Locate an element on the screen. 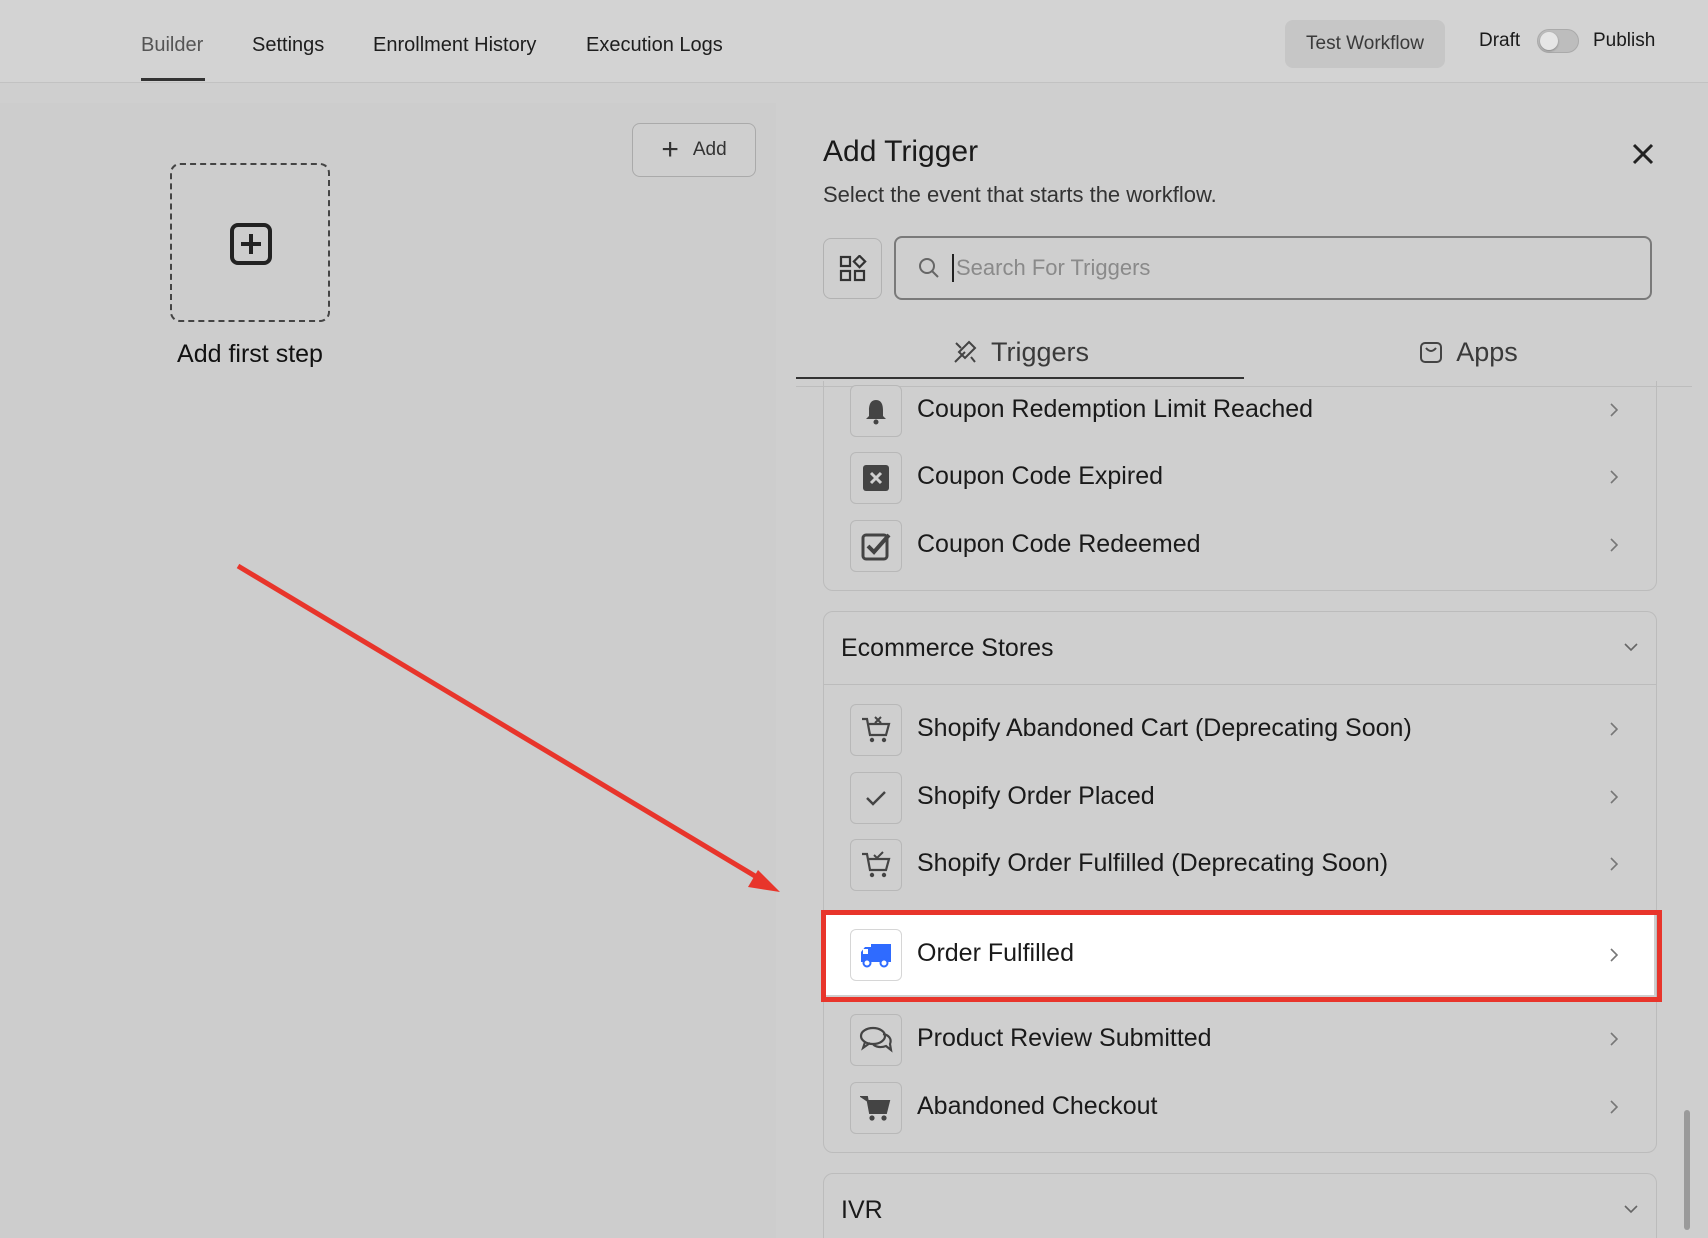 The image size is (1708, 1238). add-button: + Add is located at coordinates (694, 150).